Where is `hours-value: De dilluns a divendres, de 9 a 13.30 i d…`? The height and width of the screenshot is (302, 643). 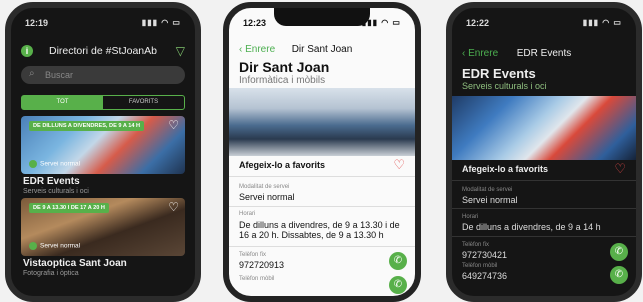
hours-value: De dilluns a divendres, de 9 a 13.30 i d… is located at coordinates (319, 230).